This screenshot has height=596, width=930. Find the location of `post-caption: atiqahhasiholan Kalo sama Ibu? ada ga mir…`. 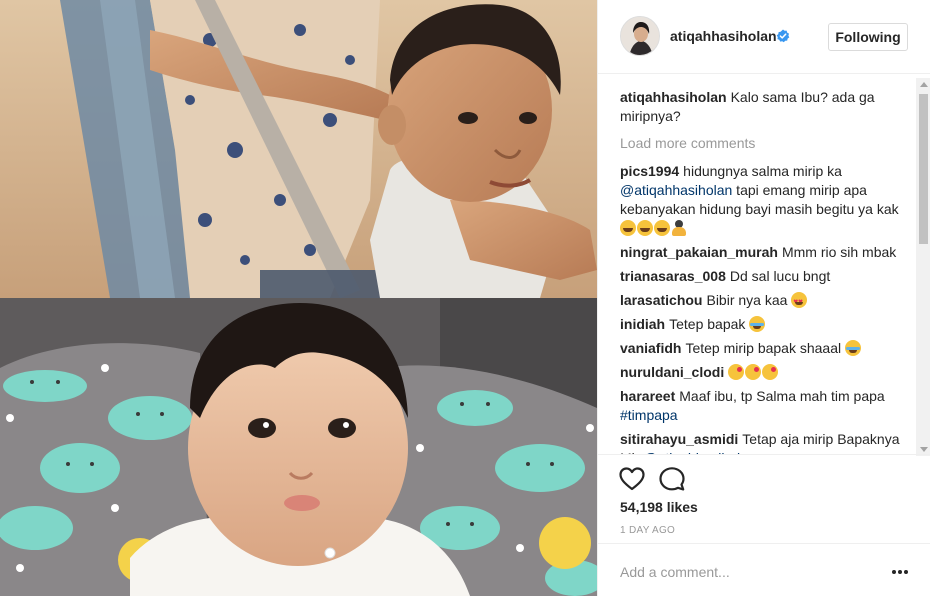

post-caption: atiqahhasiholan Kalo sama Ibu? ada ga mir… is located at coordinates (765, 107).